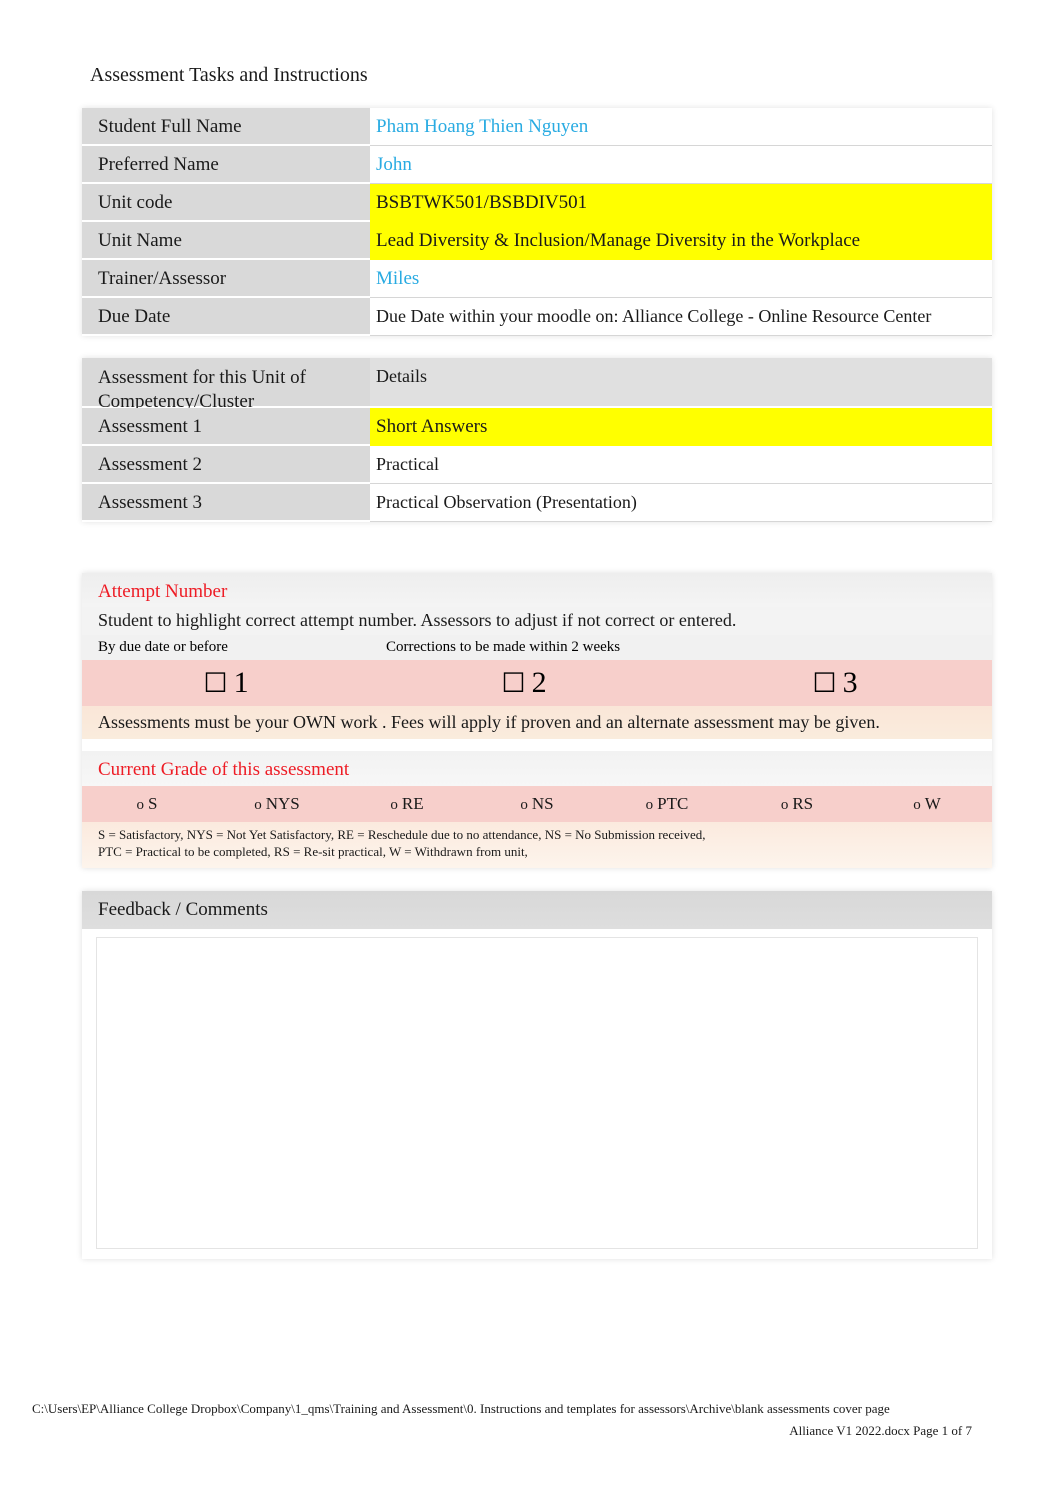 The image size is (1062, 1504). Describe the element at coordinates (681, 427) in the screenshot. I see `row-value-assessment-1: Short Answers` at that location.